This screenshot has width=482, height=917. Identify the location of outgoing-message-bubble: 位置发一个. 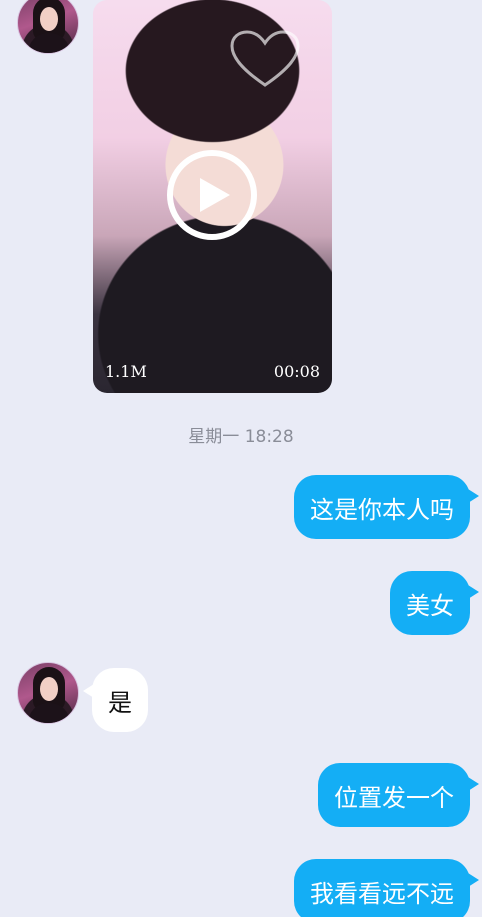
(398, 795).